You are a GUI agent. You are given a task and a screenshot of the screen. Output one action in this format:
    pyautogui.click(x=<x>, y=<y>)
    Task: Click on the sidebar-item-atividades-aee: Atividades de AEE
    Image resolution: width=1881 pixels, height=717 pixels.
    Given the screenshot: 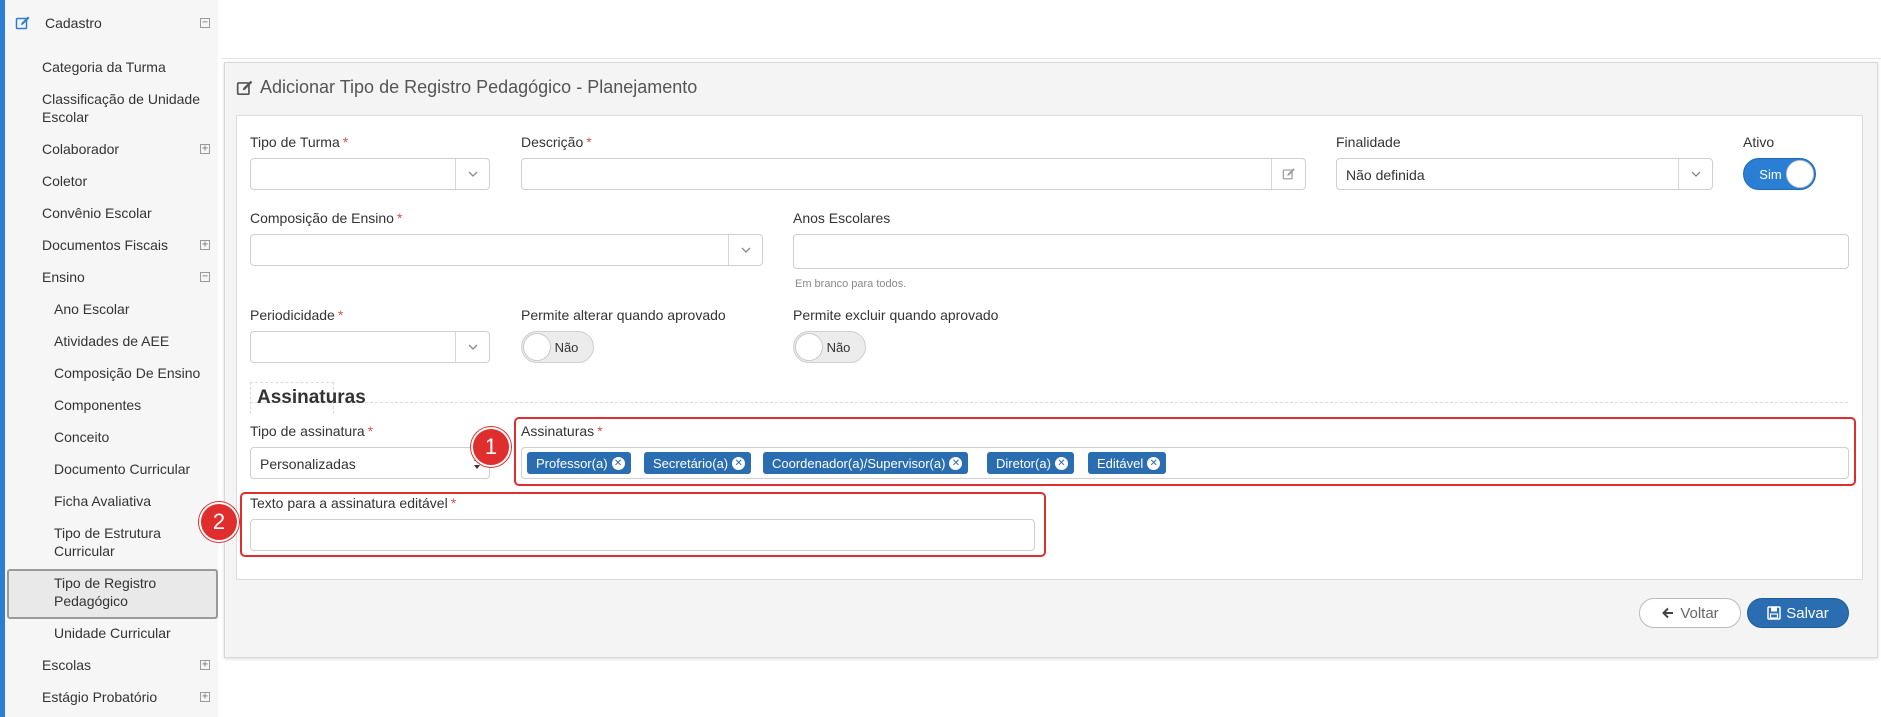 What is the action you would take?
    pyautogui.click(x=136, y=341)
    